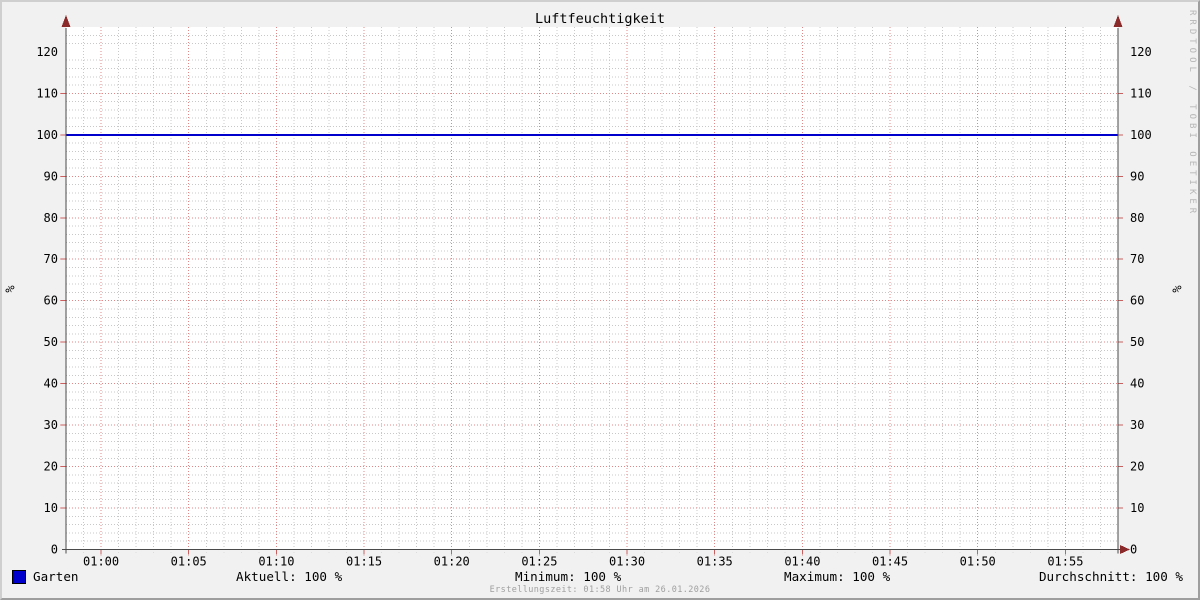 This screenshot has width=1200, height=600. What do you see at coordinates (452, 562) in the screenshot?
I see `svg-text: 01:20` at bounding box center [452, 562].